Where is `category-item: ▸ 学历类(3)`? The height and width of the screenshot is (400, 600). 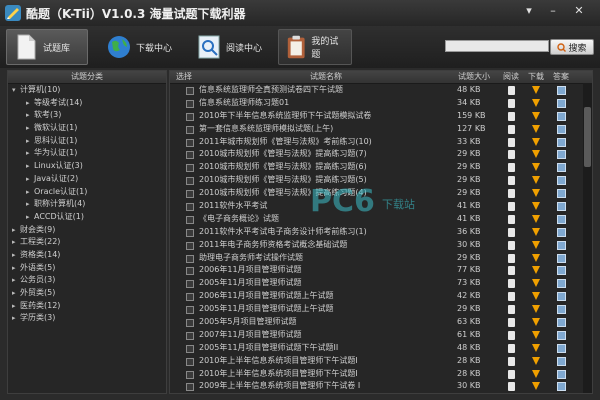
category-item: ▸ 学历类(3) is located at coordinates (87, 318).